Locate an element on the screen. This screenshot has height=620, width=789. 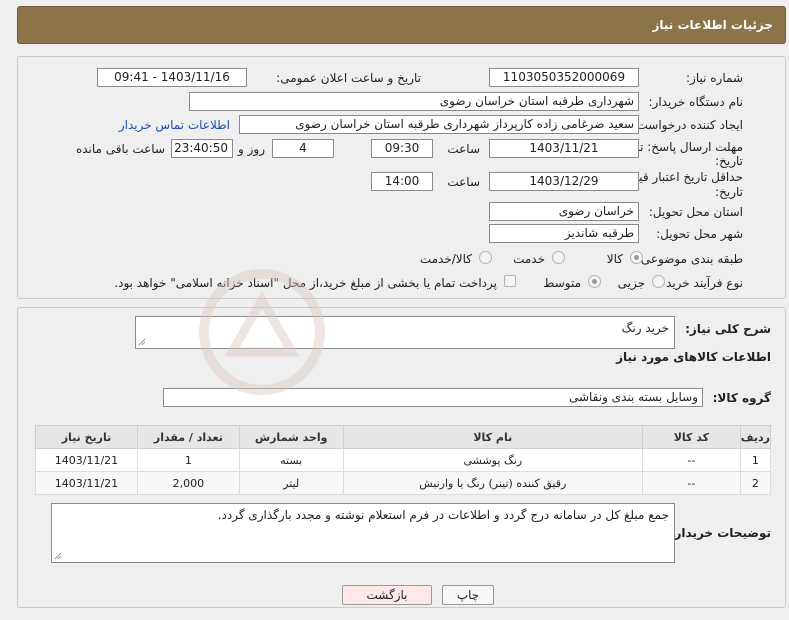
back-button: بازگشت is located at coordinates (387, 595).